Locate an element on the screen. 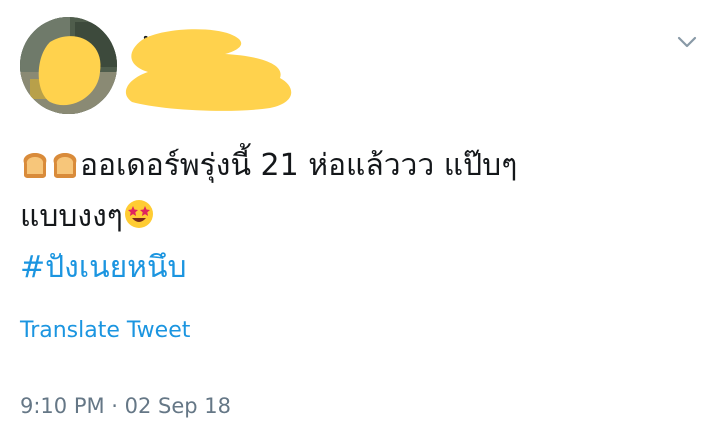  tweet-body-text-1: ออเดอร์พรุ่งนี้ 21 ห่อแล้ววว แป๊บๆ is located at coordinates (299, 165).